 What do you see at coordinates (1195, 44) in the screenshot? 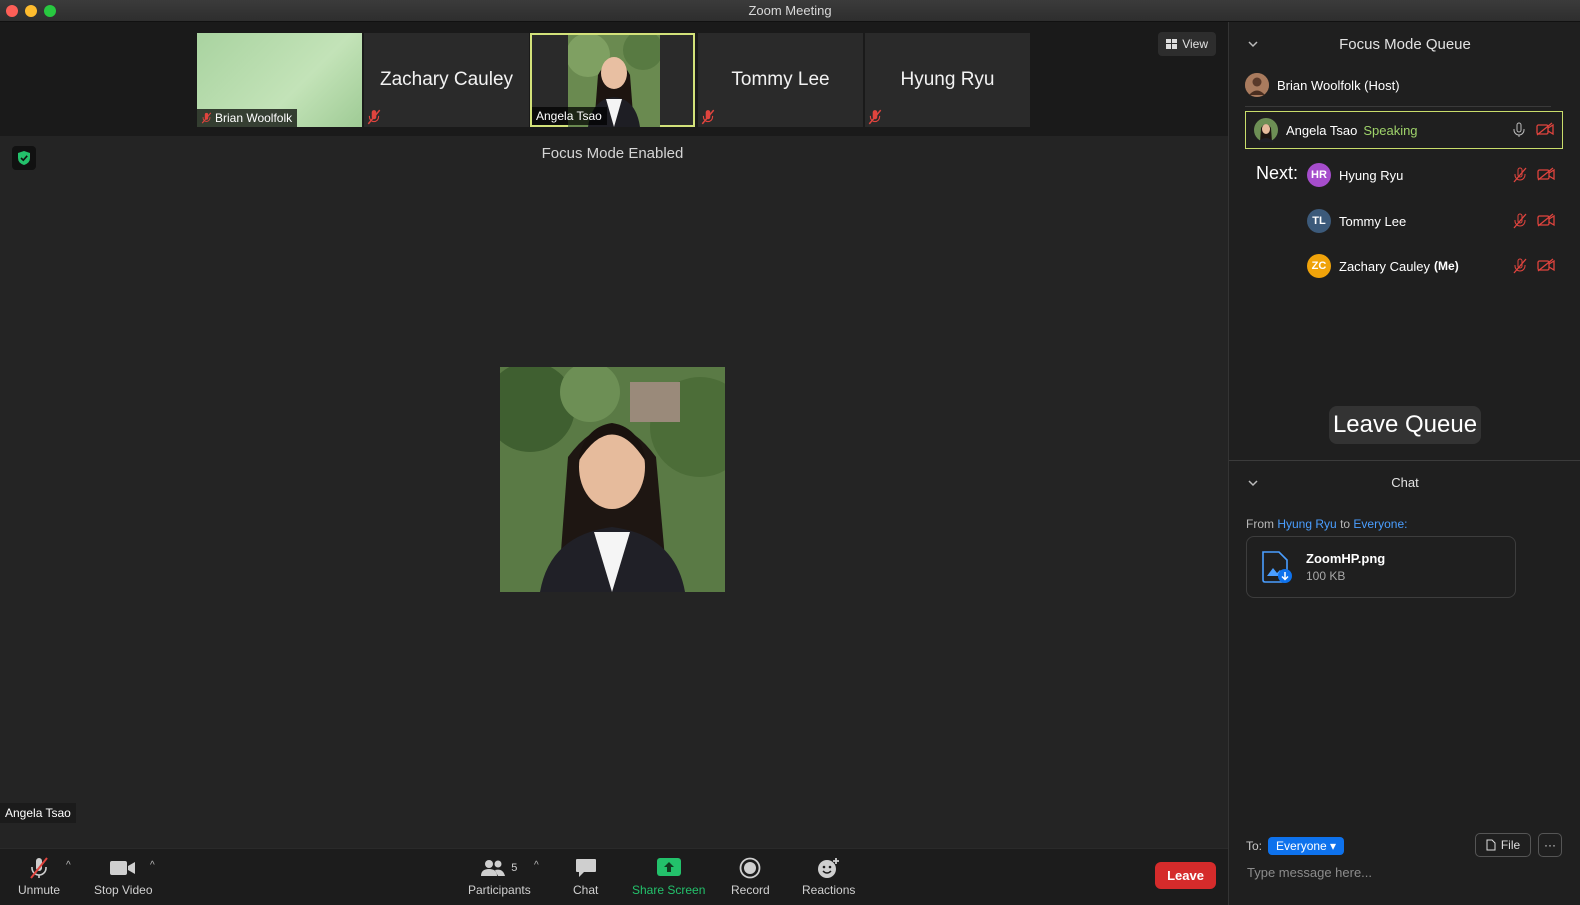
I see `view-label: View` at bounding box center [1195, 44].